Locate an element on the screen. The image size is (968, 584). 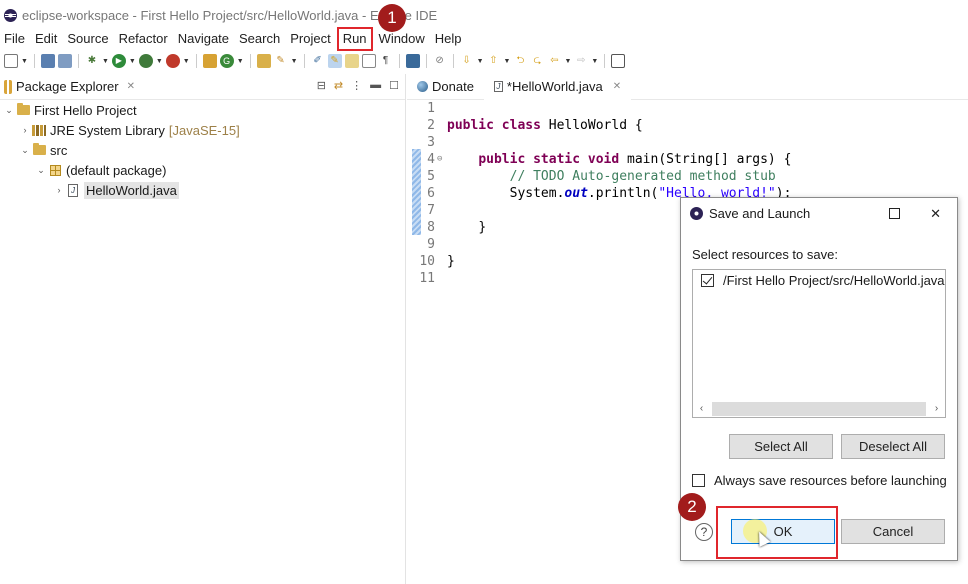
list-item: /First Hello Project/src/HelloWorld.java is located at coordinates (819, 280).